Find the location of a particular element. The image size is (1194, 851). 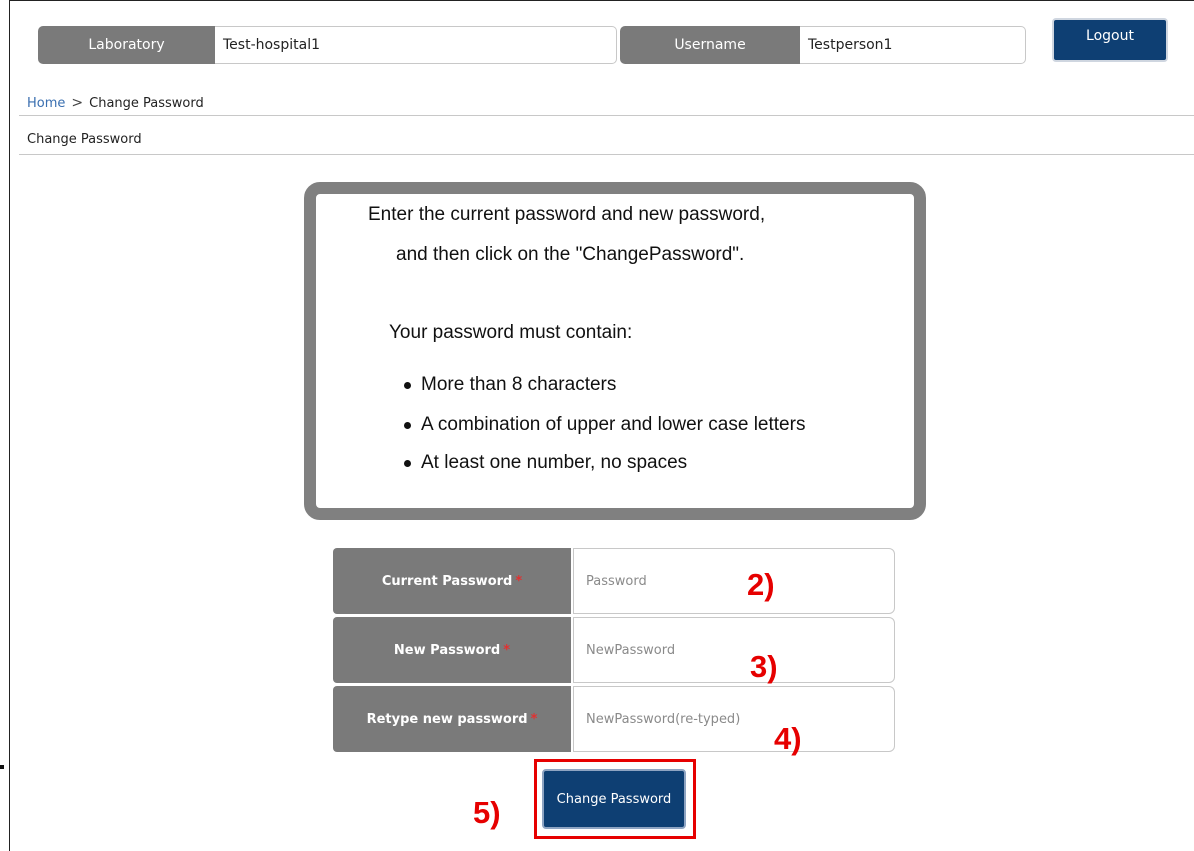

retype-password-input is located at coordinates (734, 719).